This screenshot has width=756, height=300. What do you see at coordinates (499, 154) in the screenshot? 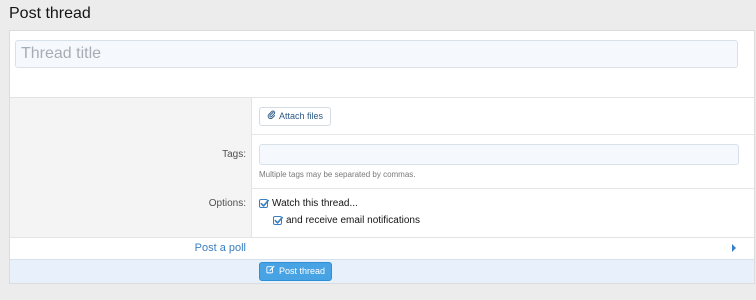
I see `tags-input` at bounding box center [499, 154].